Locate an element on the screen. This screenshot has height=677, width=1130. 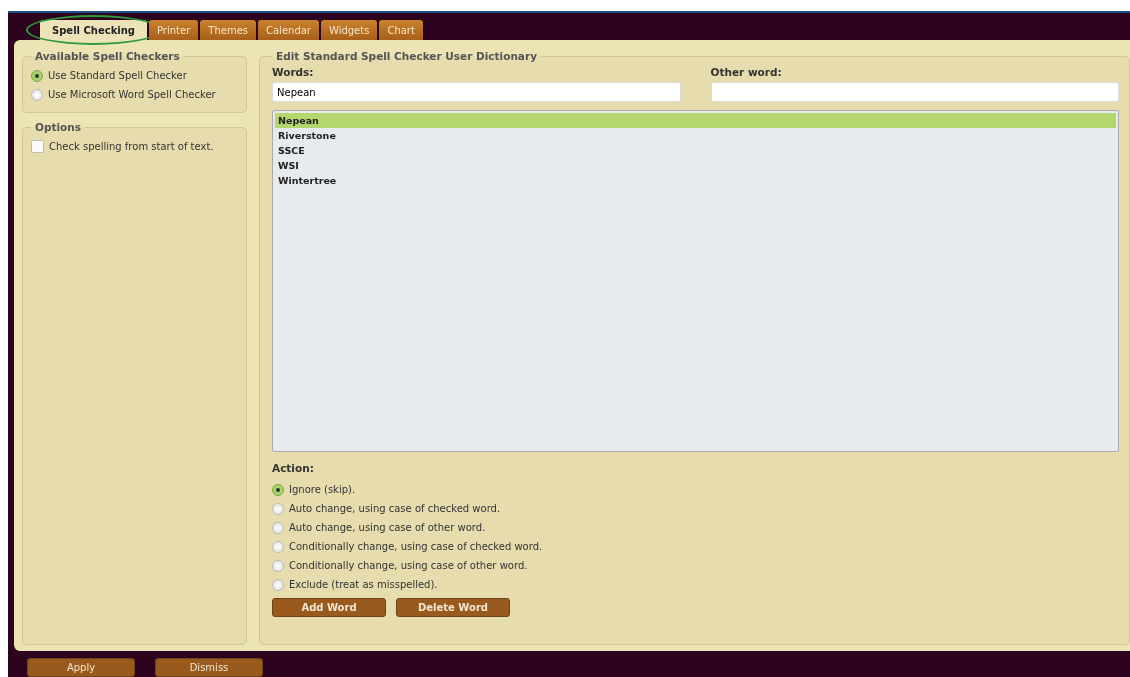
tab: Printer is located at coordinates (174, 30).